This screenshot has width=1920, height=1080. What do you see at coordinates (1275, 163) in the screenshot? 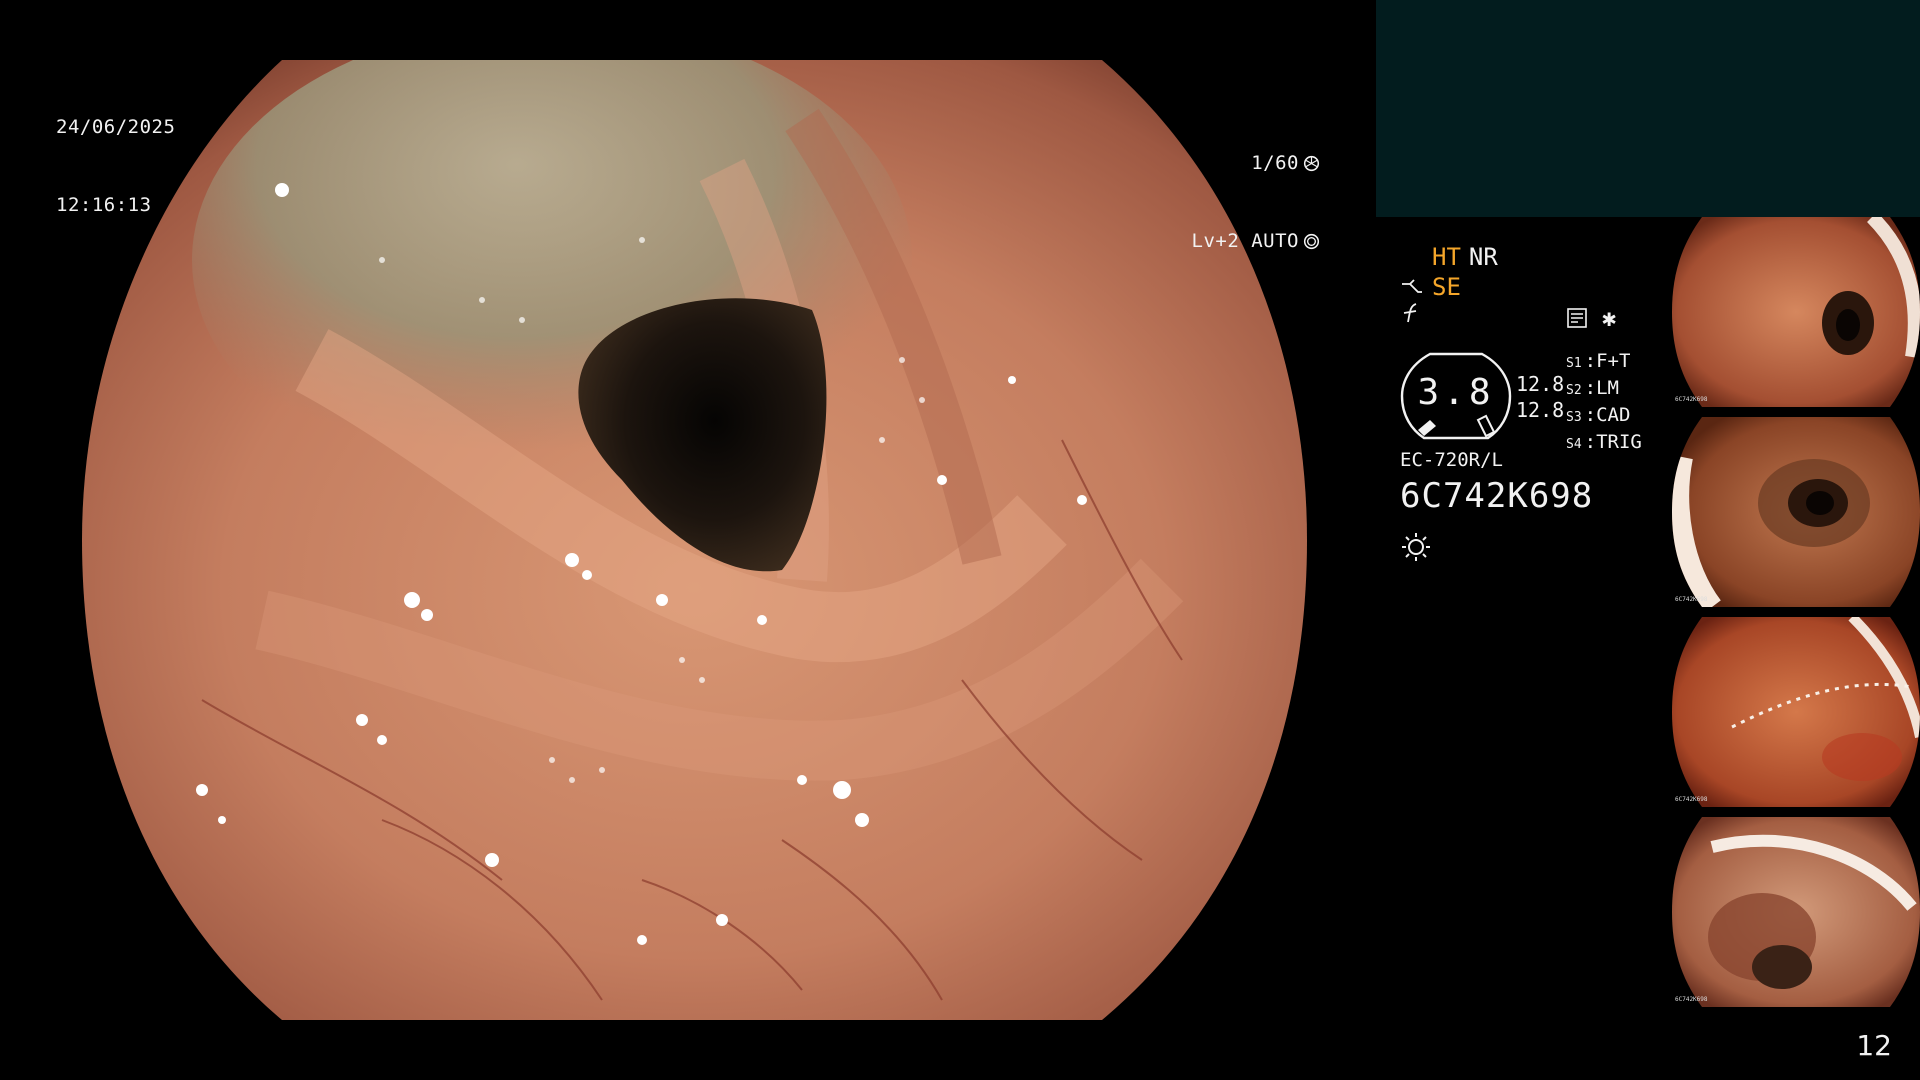
I see `shutter-text: 1/60` at bounding box center [1275, 163].